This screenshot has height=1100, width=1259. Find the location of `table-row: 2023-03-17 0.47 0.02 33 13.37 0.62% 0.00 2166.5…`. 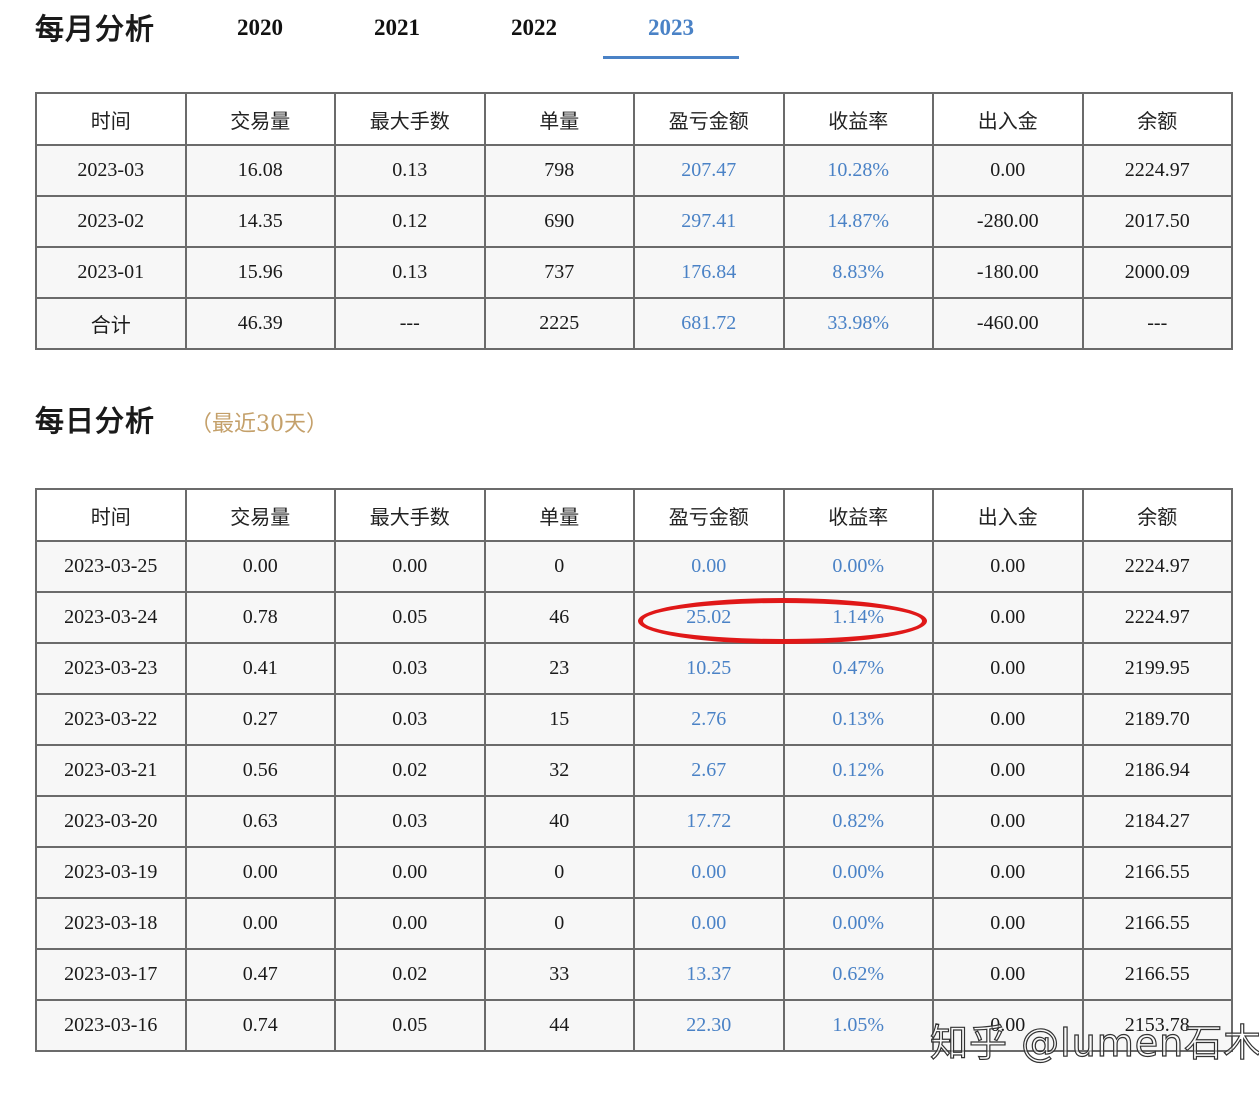

table-row: 2023-03-17 0.47 0.02 33 13.37 0.62% 0.00 2166.5… is located at coordinates (634, 974).